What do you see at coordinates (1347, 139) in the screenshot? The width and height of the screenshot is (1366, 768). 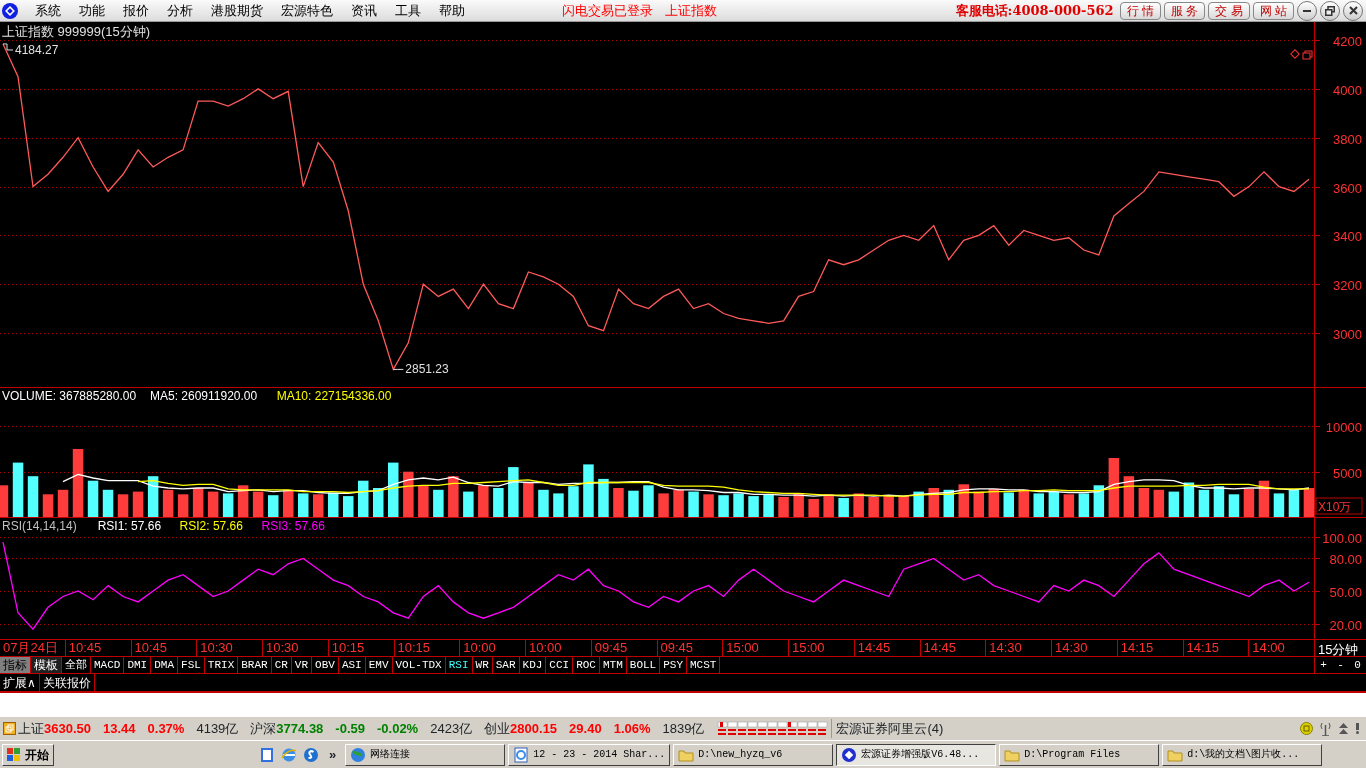 I see `axis-label: 3800` at bounding box center [1347, 139].